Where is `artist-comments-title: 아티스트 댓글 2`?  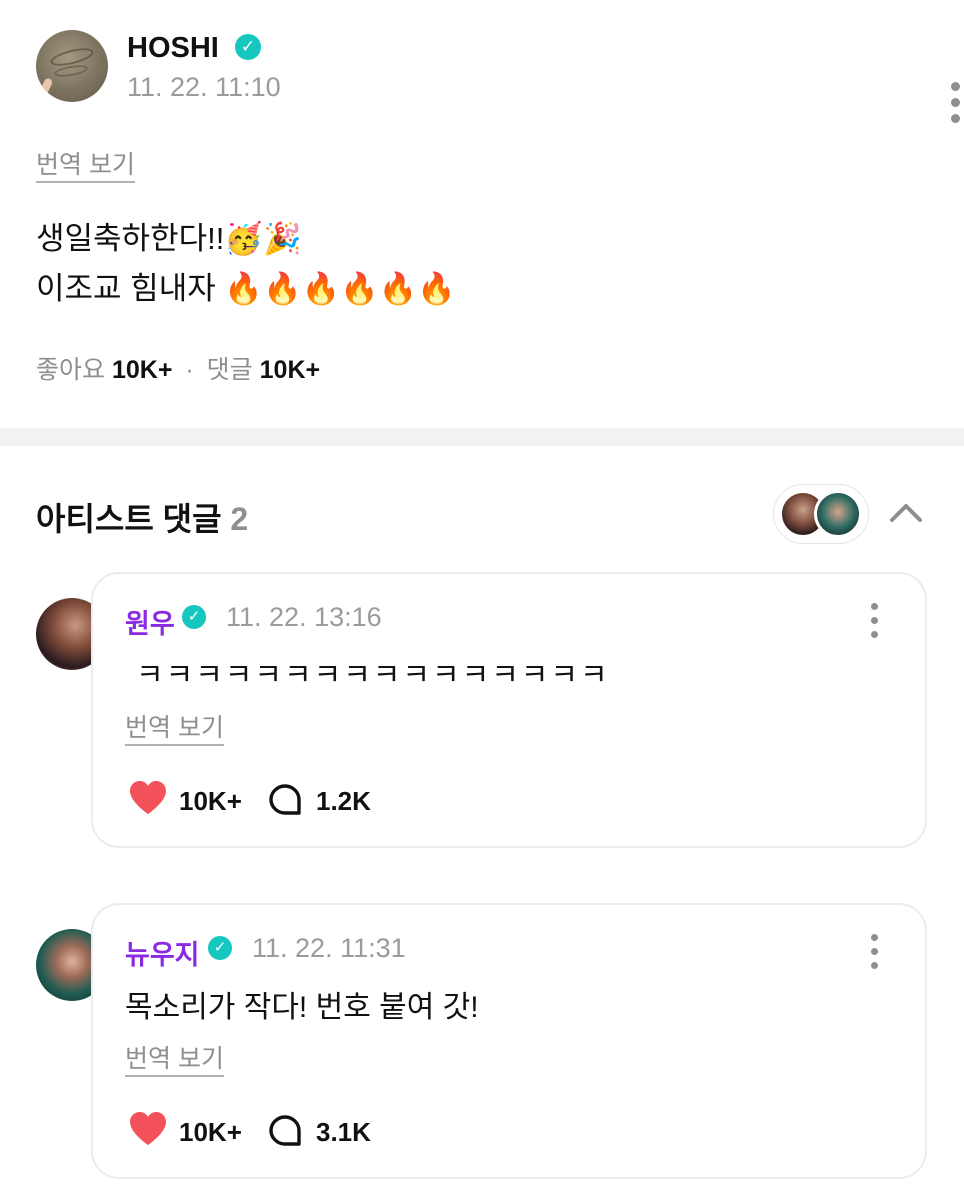
artist-comments-title: 아티스트 댓글 2 is located at coordinates (142, 519).